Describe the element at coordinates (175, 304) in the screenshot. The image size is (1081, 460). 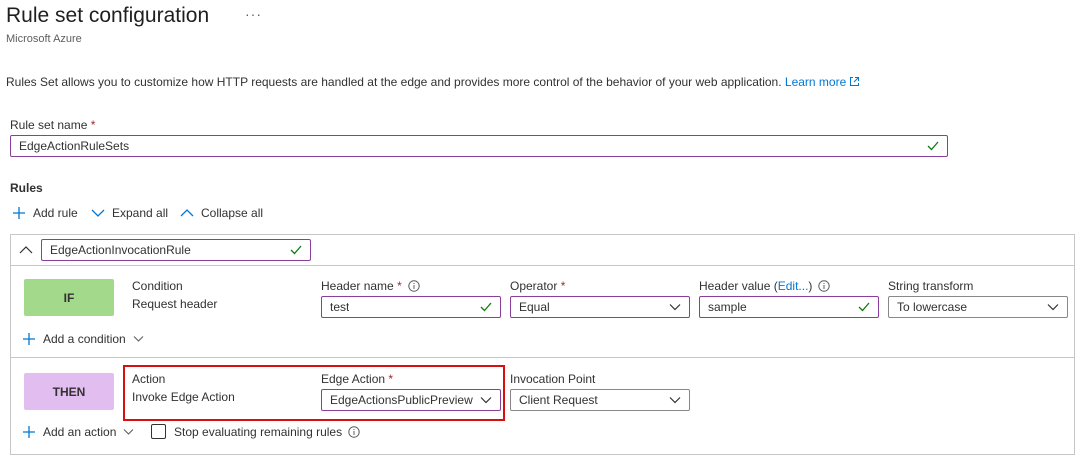
I see `condition-value: Request header` at that location.